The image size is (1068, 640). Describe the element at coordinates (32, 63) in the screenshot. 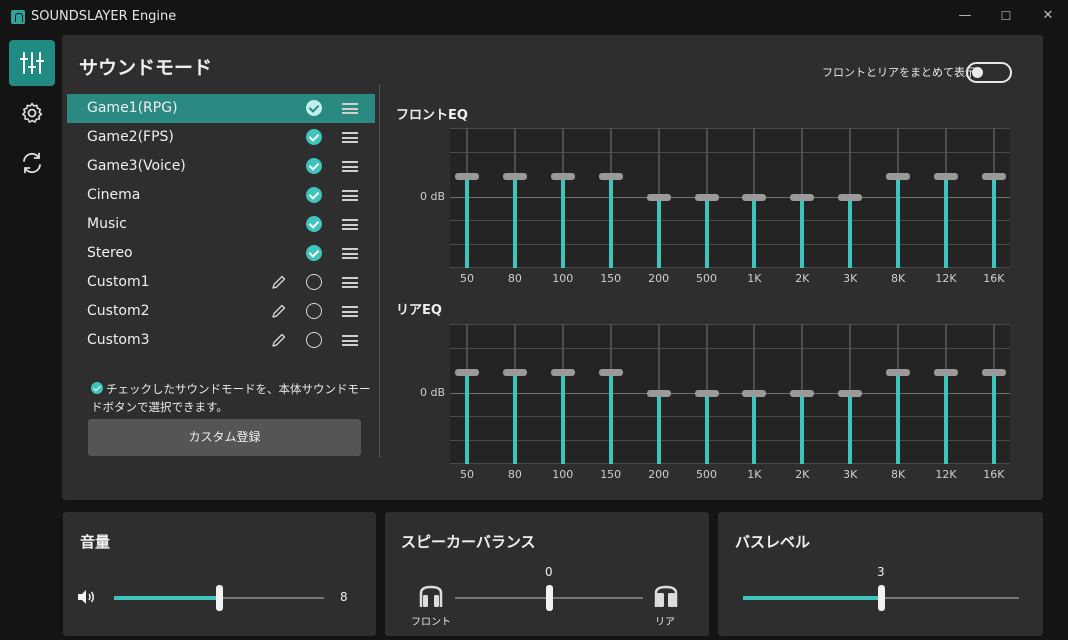

I see `rail-item-equalizer` at that location.